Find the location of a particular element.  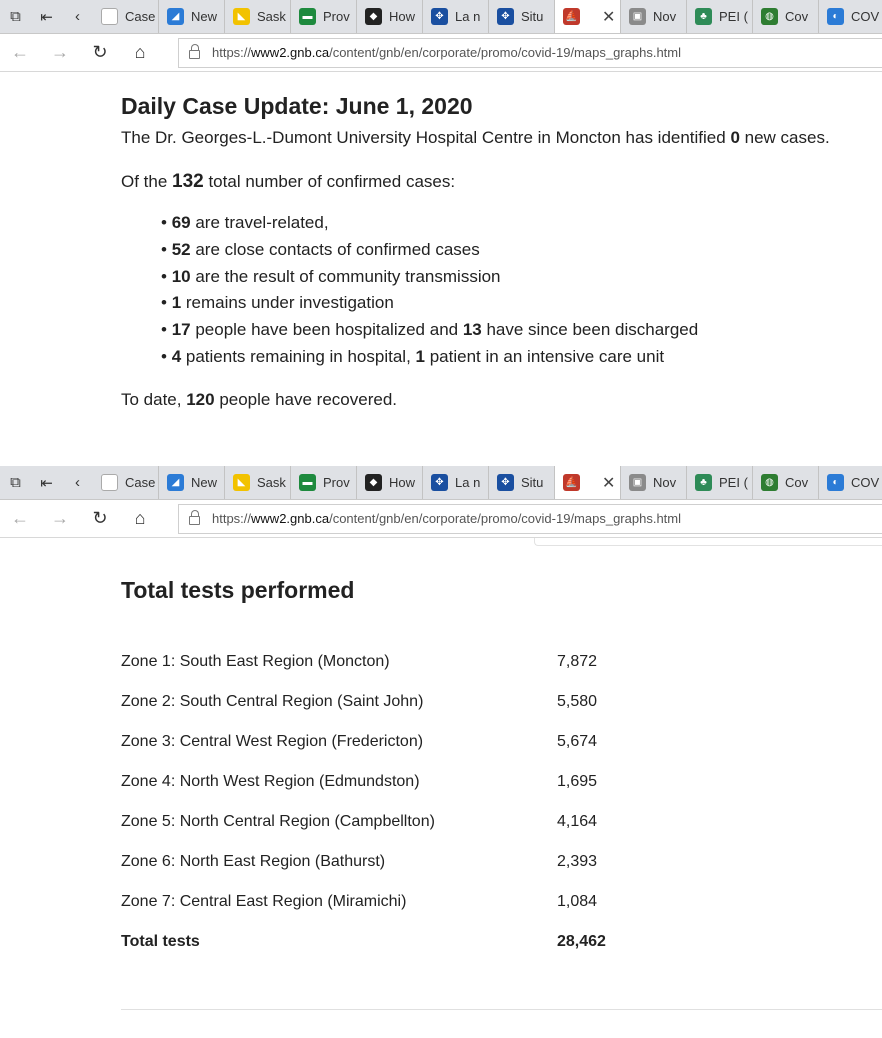

tab-label: Prov is located at coordinates (336, 16).